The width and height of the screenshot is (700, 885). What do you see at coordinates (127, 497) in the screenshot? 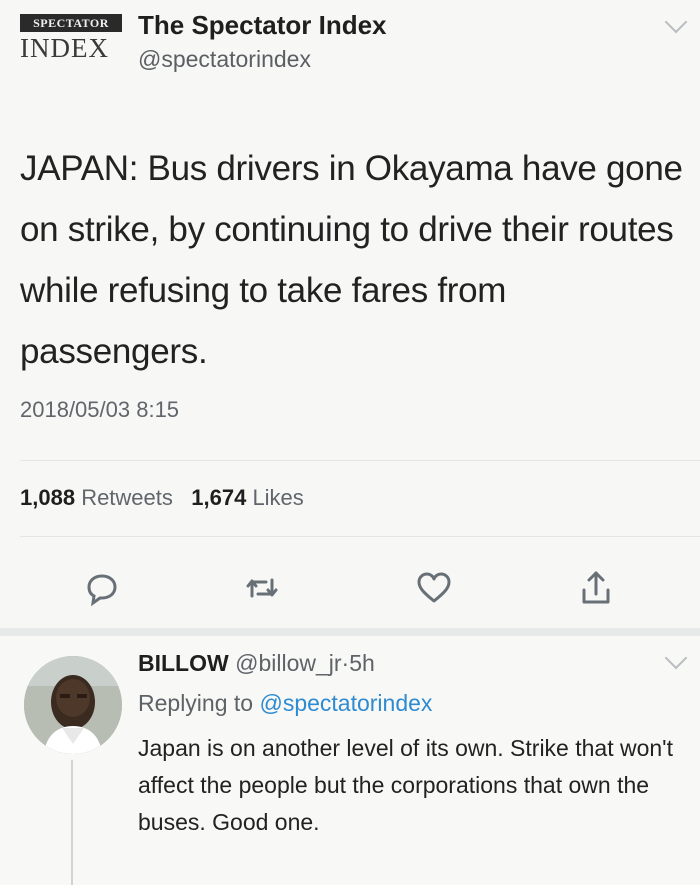
I see `retweets-label: Retweets` at bounding box center [127, 497].